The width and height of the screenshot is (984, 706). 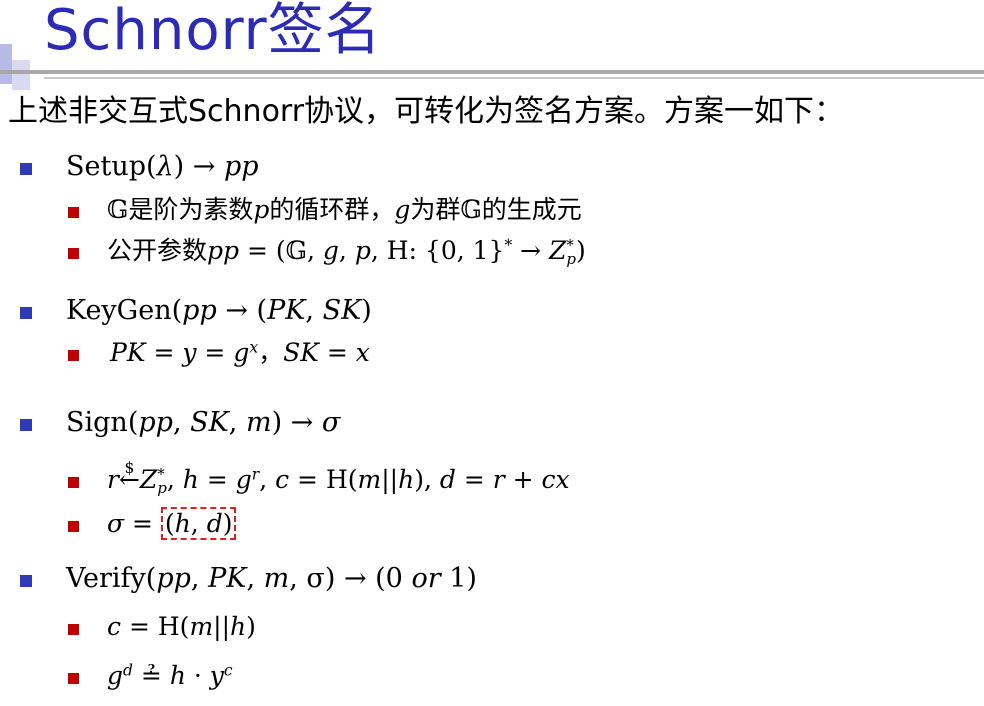 I want to click on sign-compute-line: r $ ←Z * p, h = gr, c = H(m||h), d = r + cx, so click(x=338, y=478).